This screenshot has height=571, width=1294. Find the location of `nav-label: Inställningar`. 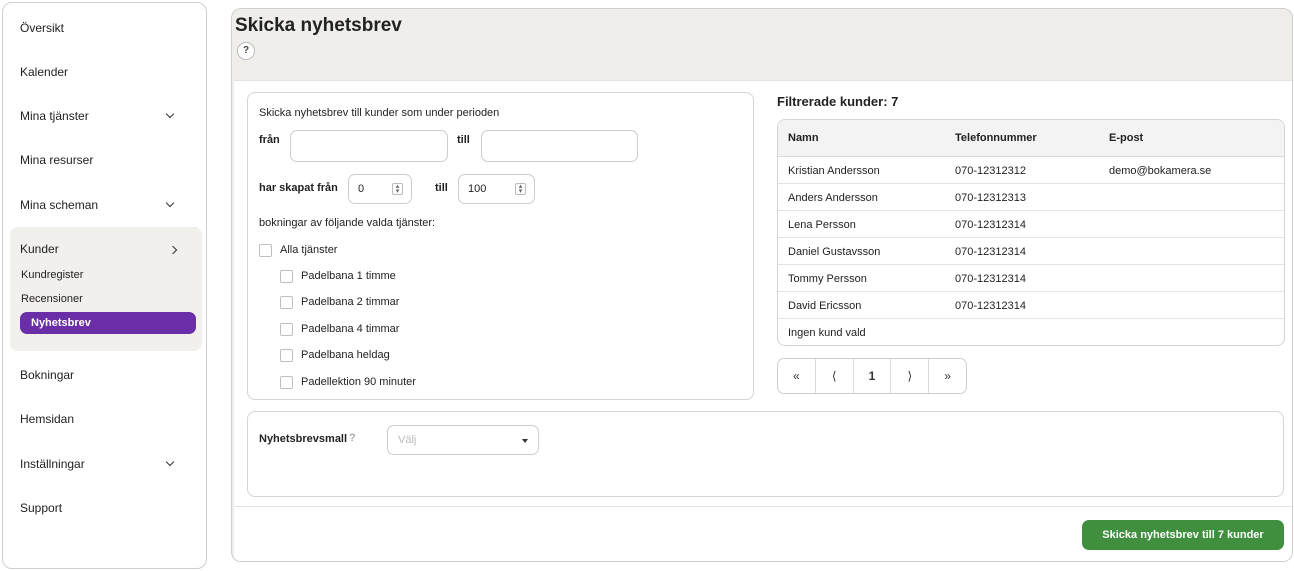

nav-label: Inställningar is located at coordinates (52, 464).